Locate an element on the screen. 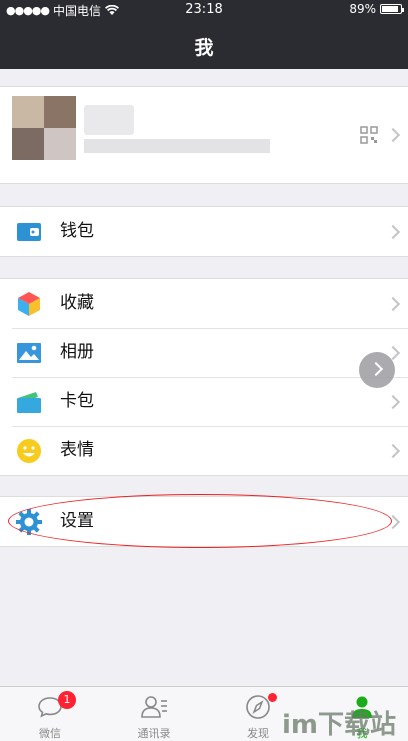 This screenshot has height=741, width=408. menu-item-settings: 设置 is located at coordinates (204, 521).